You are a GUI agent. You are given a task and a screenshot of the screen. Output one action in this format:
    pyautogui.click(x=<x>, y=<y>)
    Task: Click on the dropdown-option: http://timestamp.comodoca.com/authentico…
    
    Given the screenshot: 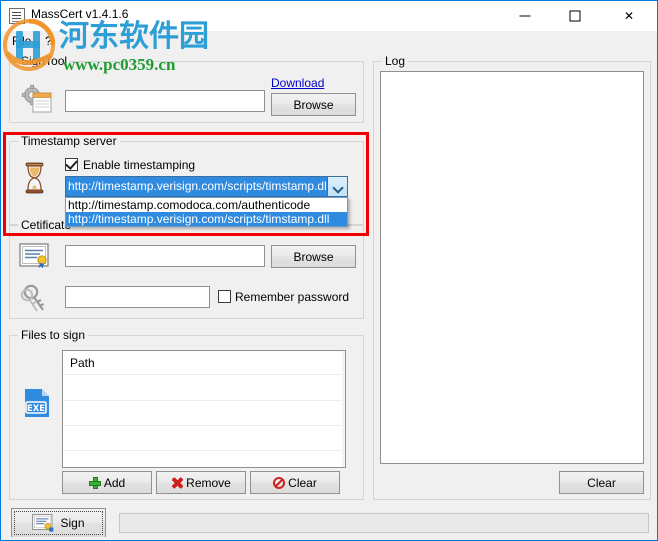 What is the action you would take?
    pyautogui.click(x=206, y=205)
    